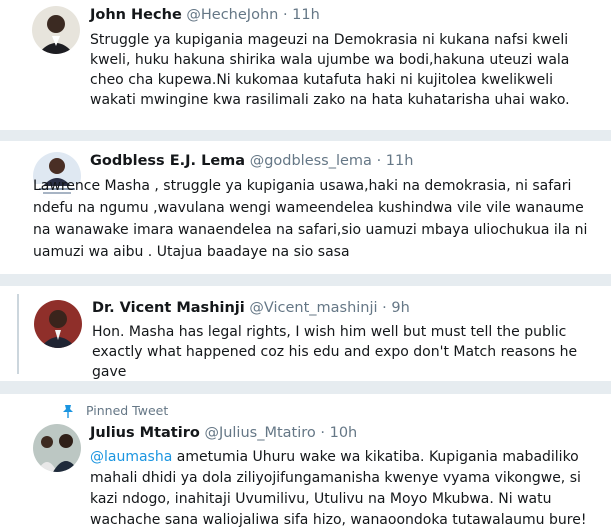  Describe the element at coordinates (259, 433) in the screenshot. I see `author-handle: @Julius_Mtatiro` at that location.